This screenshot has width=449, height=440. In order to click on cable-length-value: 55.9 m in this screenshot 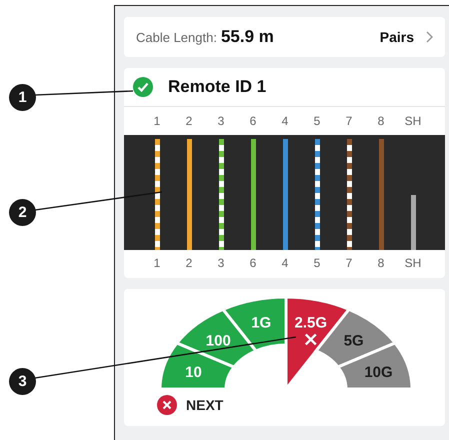, I will do `click(247, 37)`.